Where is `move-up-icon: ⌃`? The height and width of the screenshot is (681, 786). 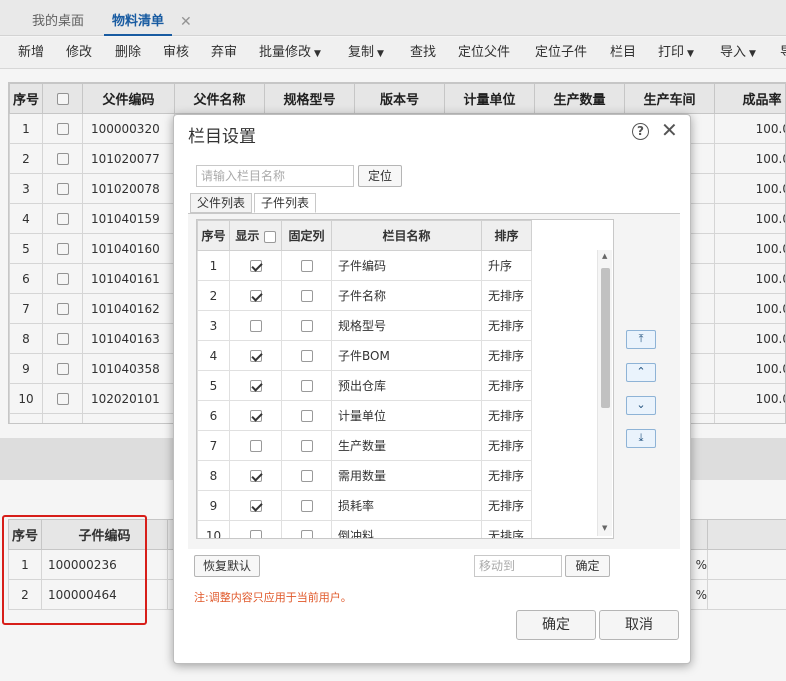
move-up-icon: ⌃ is located at coordinates (641, 371).